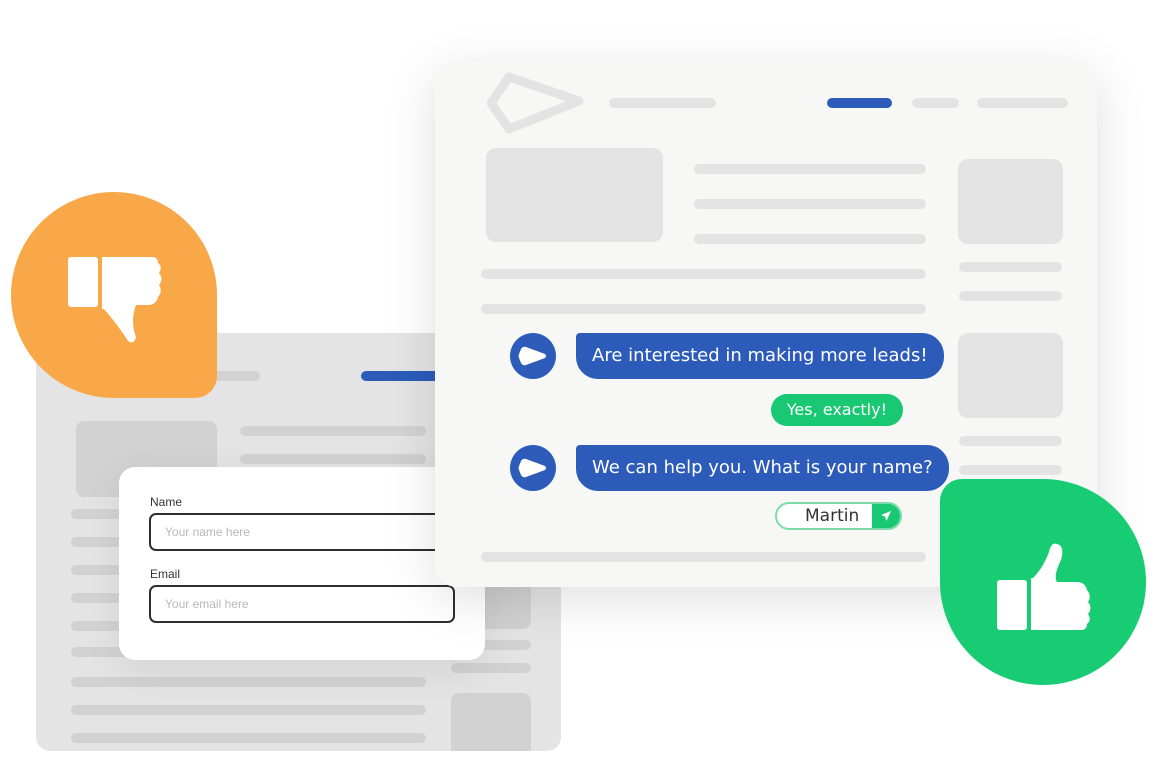 This screenshot has width=1160, height=760. Describe the element at coordinates (762, 468) in the screenshot. I see `bot-message: We can help you. What is your name?` at that location.